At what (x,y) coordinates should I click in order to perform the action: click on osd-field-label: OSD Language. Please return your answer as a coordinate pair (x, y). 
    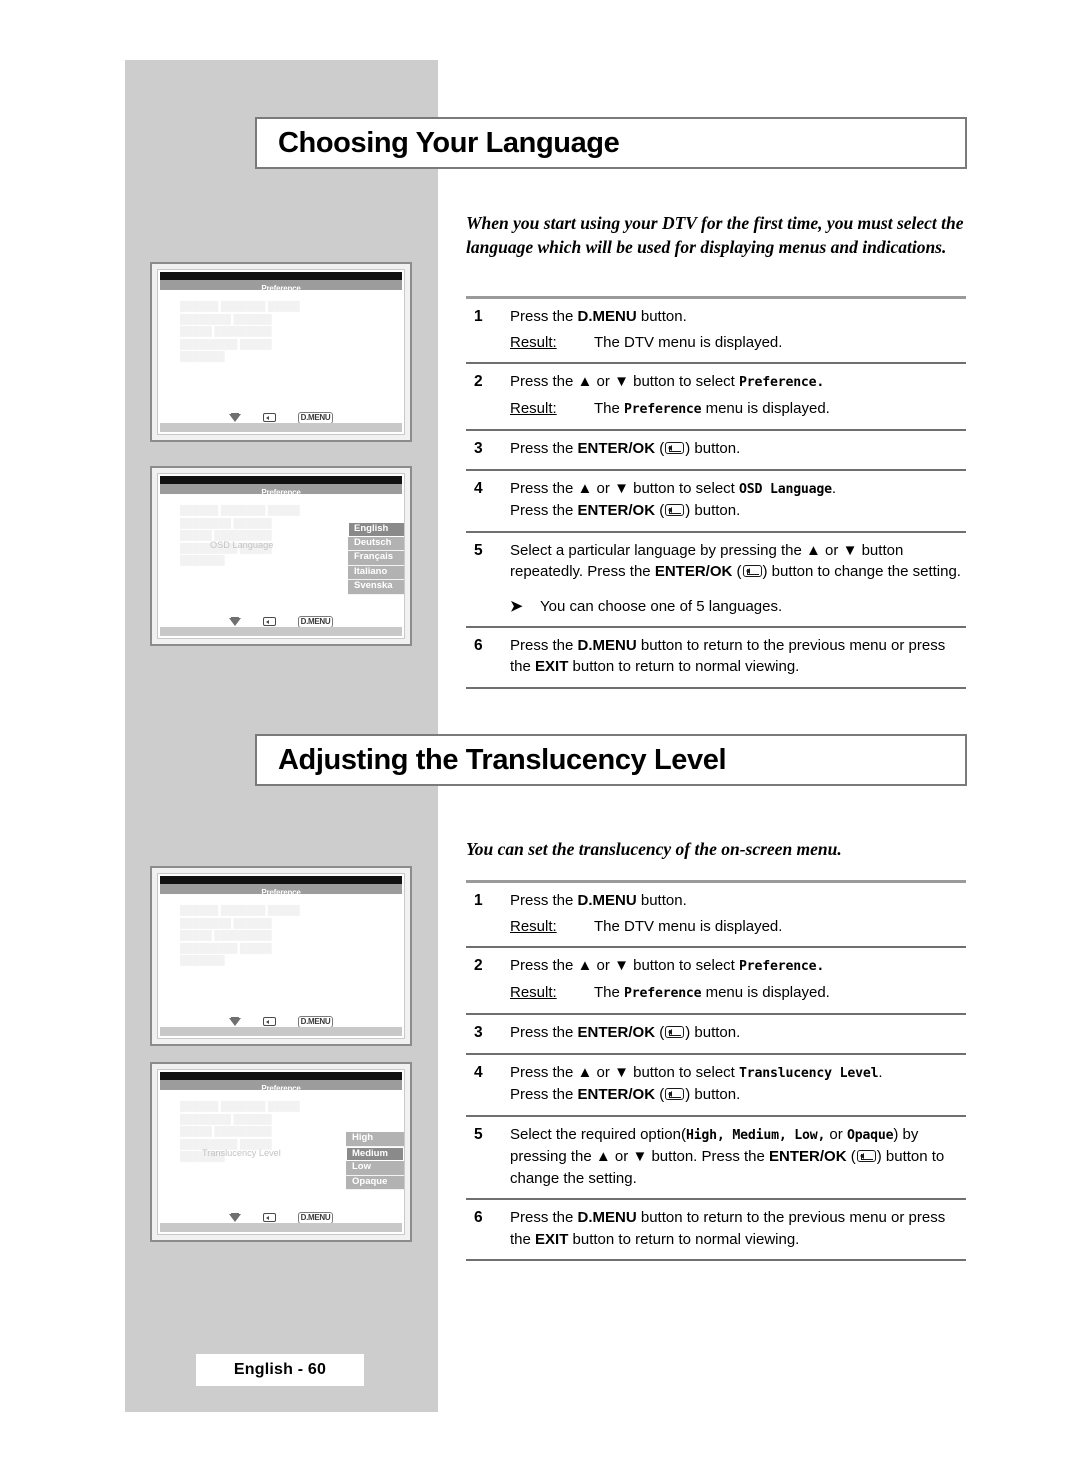
    Looking at the image, I should click on (242, 545).